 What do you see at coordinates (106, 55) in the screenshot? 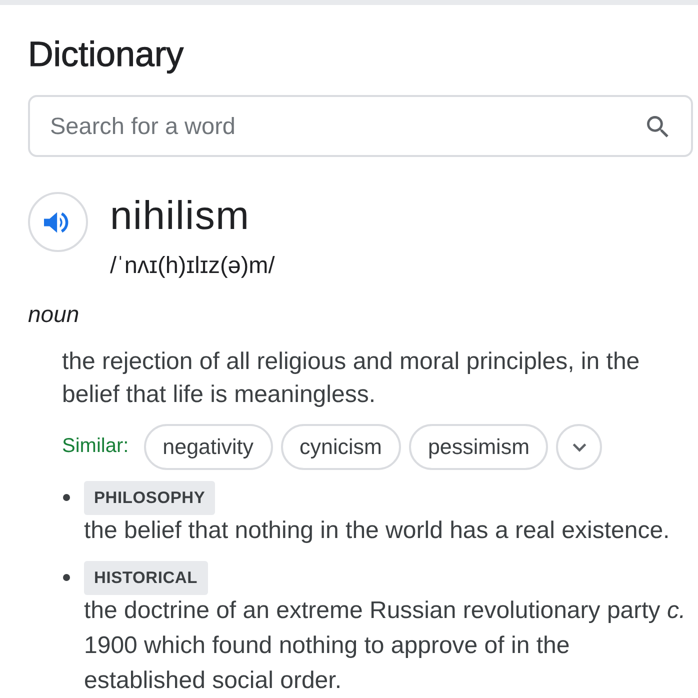
I see `page-title: Dictionary` at bounding box center [106, 55].